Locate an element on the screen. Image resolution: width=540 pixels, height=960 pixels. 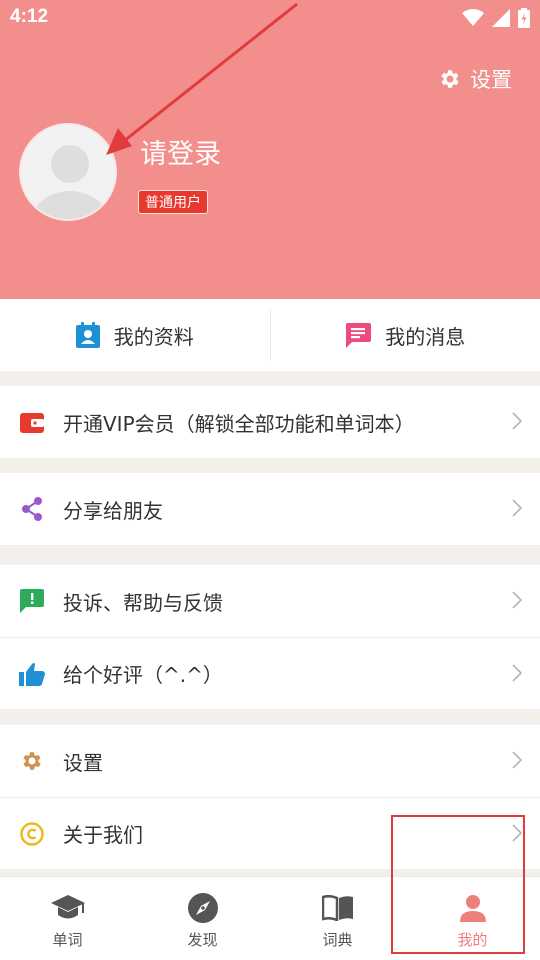
vip-section: 开通VIP会员（解锁全部功能和单词本） is located at coordinates (270, 422).